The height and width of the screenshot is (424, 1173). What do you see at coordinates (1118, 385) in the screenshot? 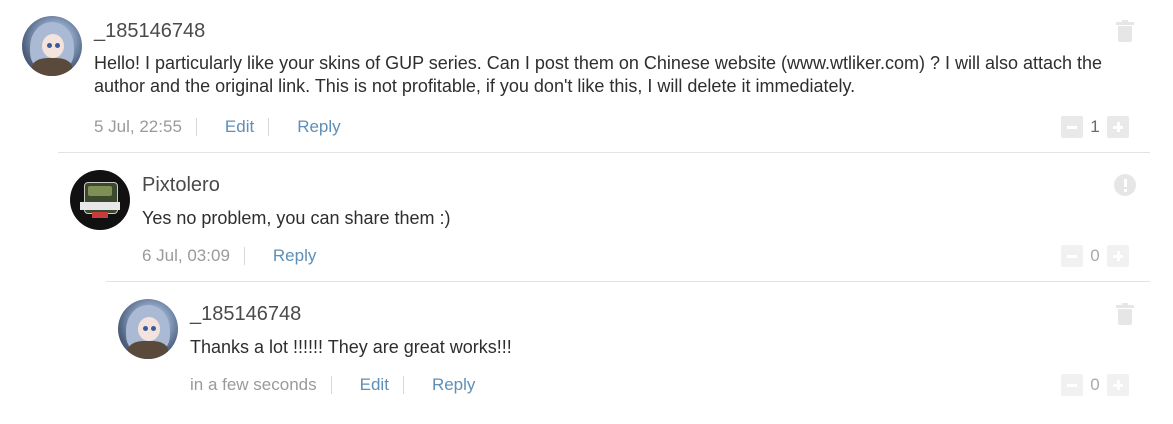
I see `upvote-button` at bounding box center [1118, 385].